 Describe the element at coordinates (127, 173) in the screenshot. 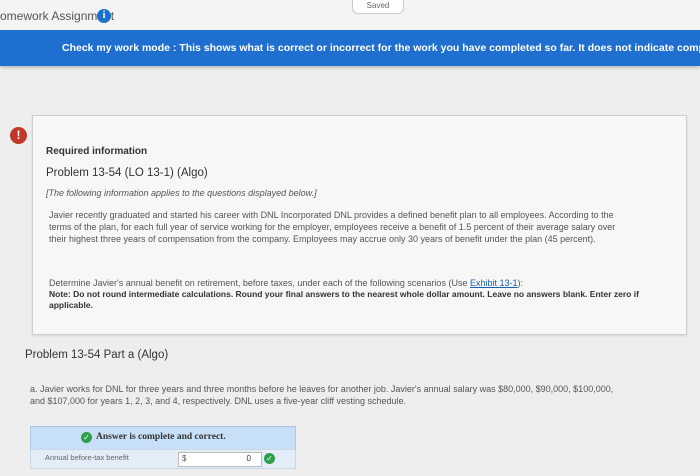

I see `problem-title: Problem 13-54 (LO 13-1) (Algo)` at that location.